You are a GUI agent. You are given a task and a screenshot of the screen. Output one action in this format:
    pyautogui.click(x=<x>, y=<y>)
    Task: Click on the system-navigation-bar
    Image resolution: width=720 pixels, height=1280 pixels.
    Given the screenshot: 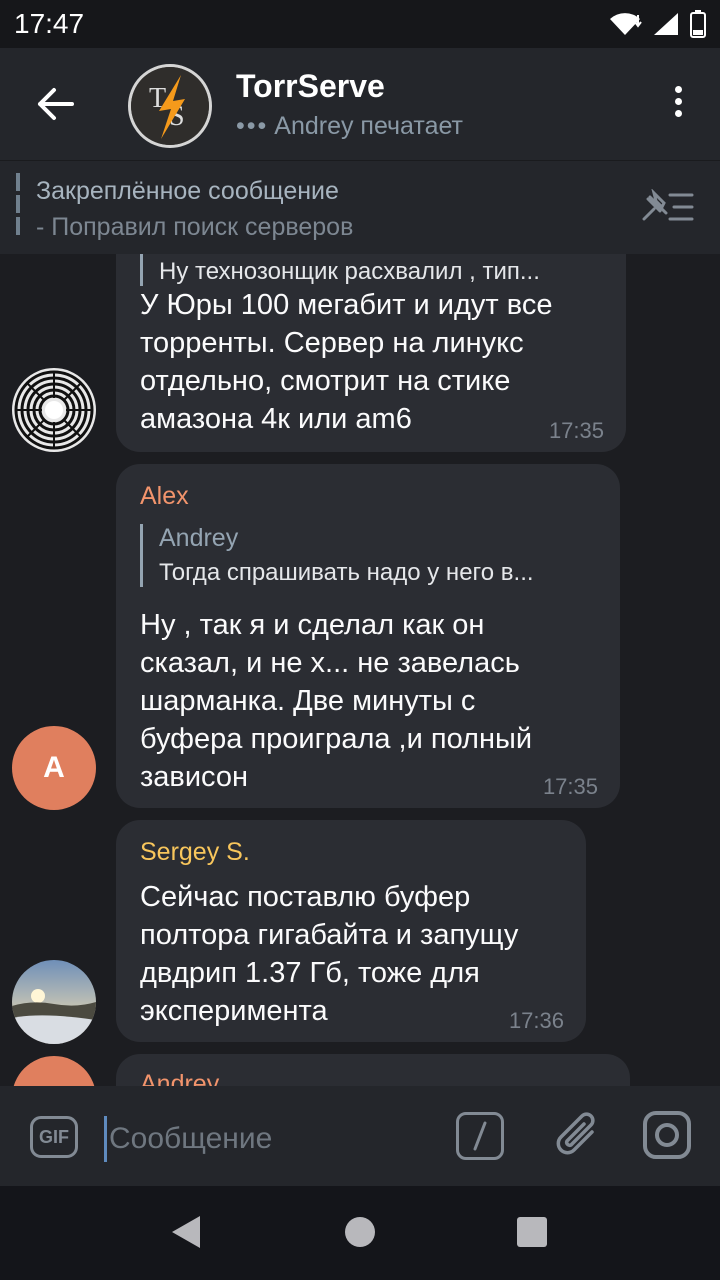 What is the action you would take?
    pyautogui.click(x=360, y=1233)
    